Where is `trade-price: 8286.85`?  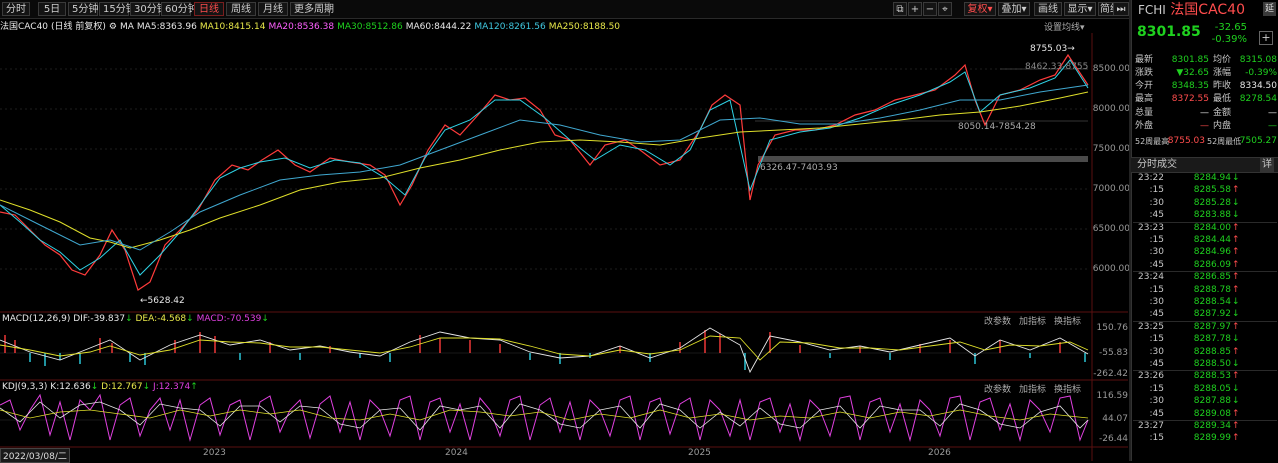
trade-price: 8286.85 is located at coordinates (1212, 277).